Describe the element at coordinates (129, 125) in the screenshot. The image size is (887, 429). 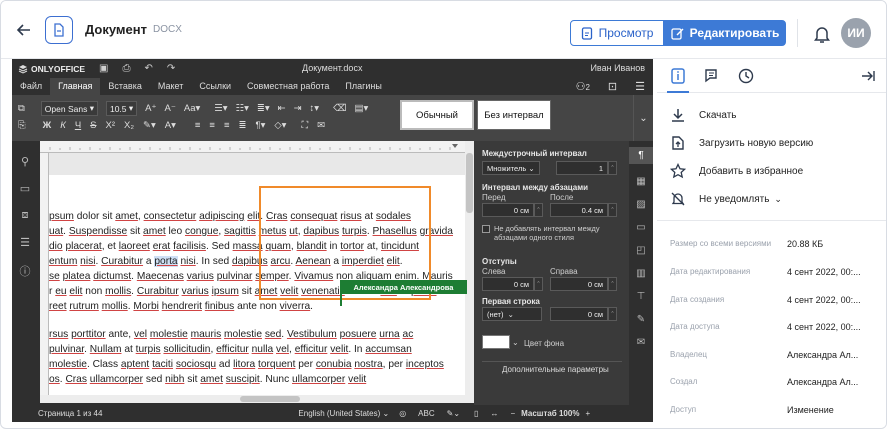
I see `subscript-icon: X₂` at that location.